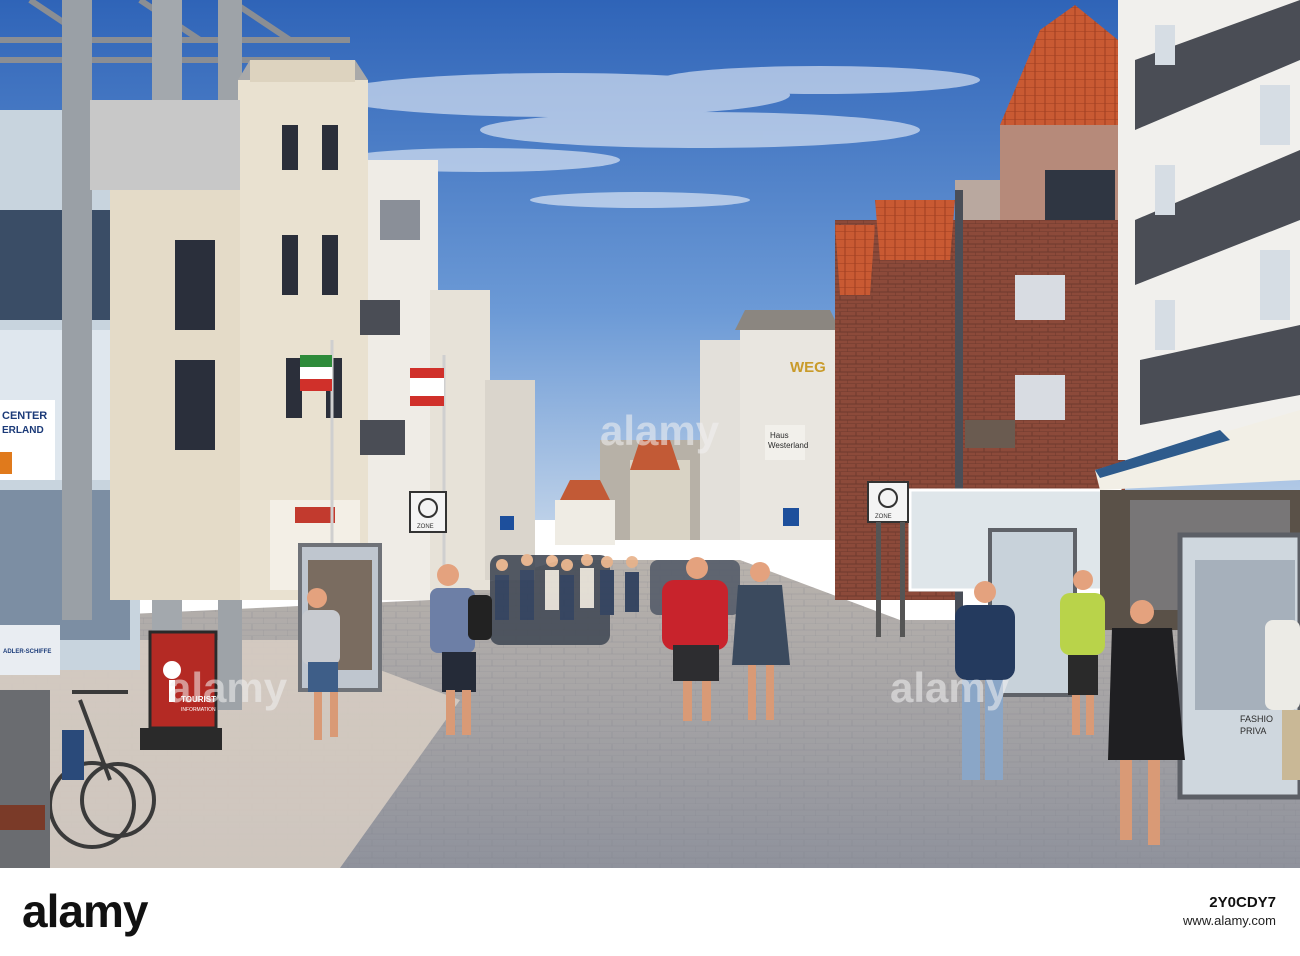 This screenshot has height=956, width=1300. What do you see at coordinates (27, 652) in the screenshot?
I see `adler-sign-text: ADLER-SCHIFFE` at bounding box center [27, 652].